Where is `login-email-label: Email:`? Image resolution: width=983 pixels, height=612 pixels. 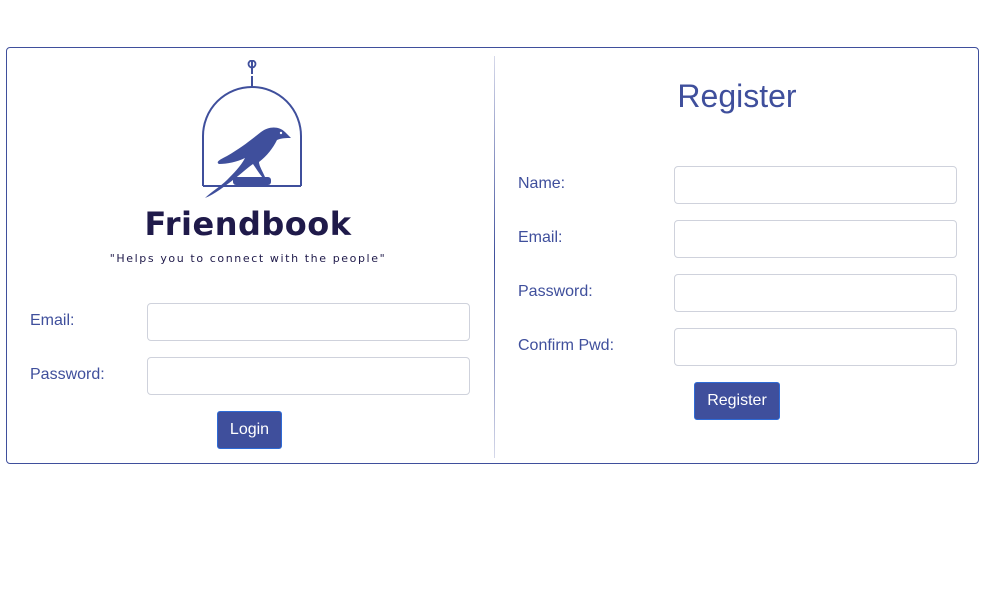
login-email-label: Email: is located at coordinates (52, 320).